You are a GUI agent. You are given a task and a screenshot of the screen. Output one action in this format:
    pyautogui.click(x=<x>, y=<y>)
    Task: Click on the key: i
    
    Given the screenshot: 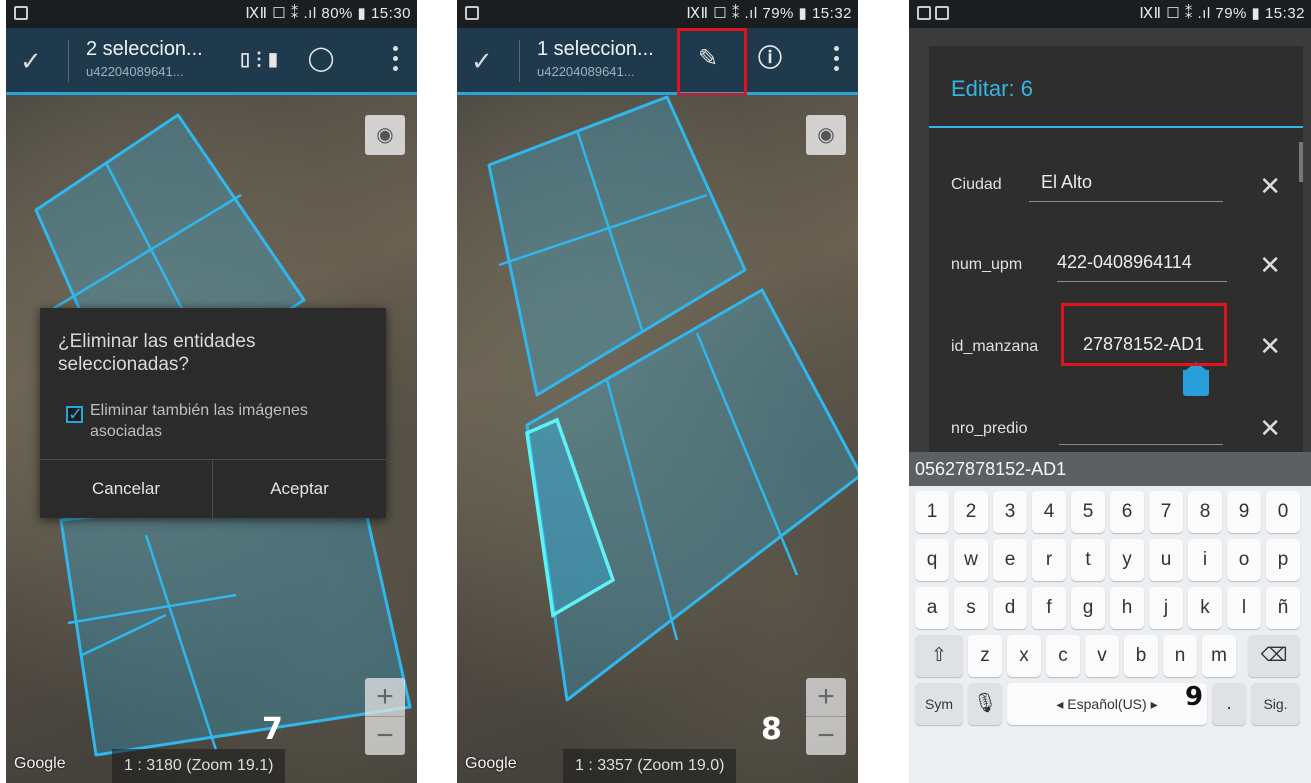 What is the action you would take?
    pyautogui.click(x=1205, y=560)
    